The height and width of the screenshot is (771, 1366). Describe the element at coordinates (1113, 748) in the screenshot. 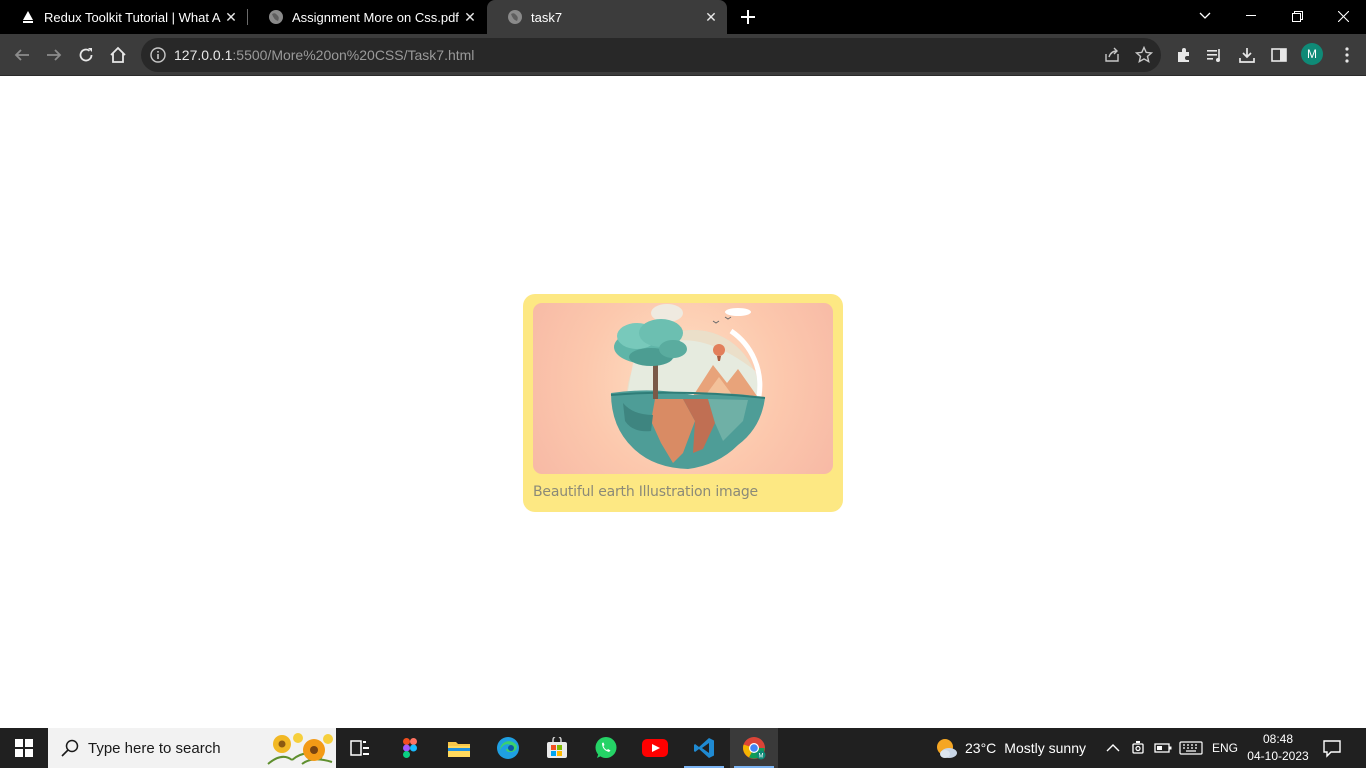

I see `show-hidden-icons-chevron-icon` at that location.